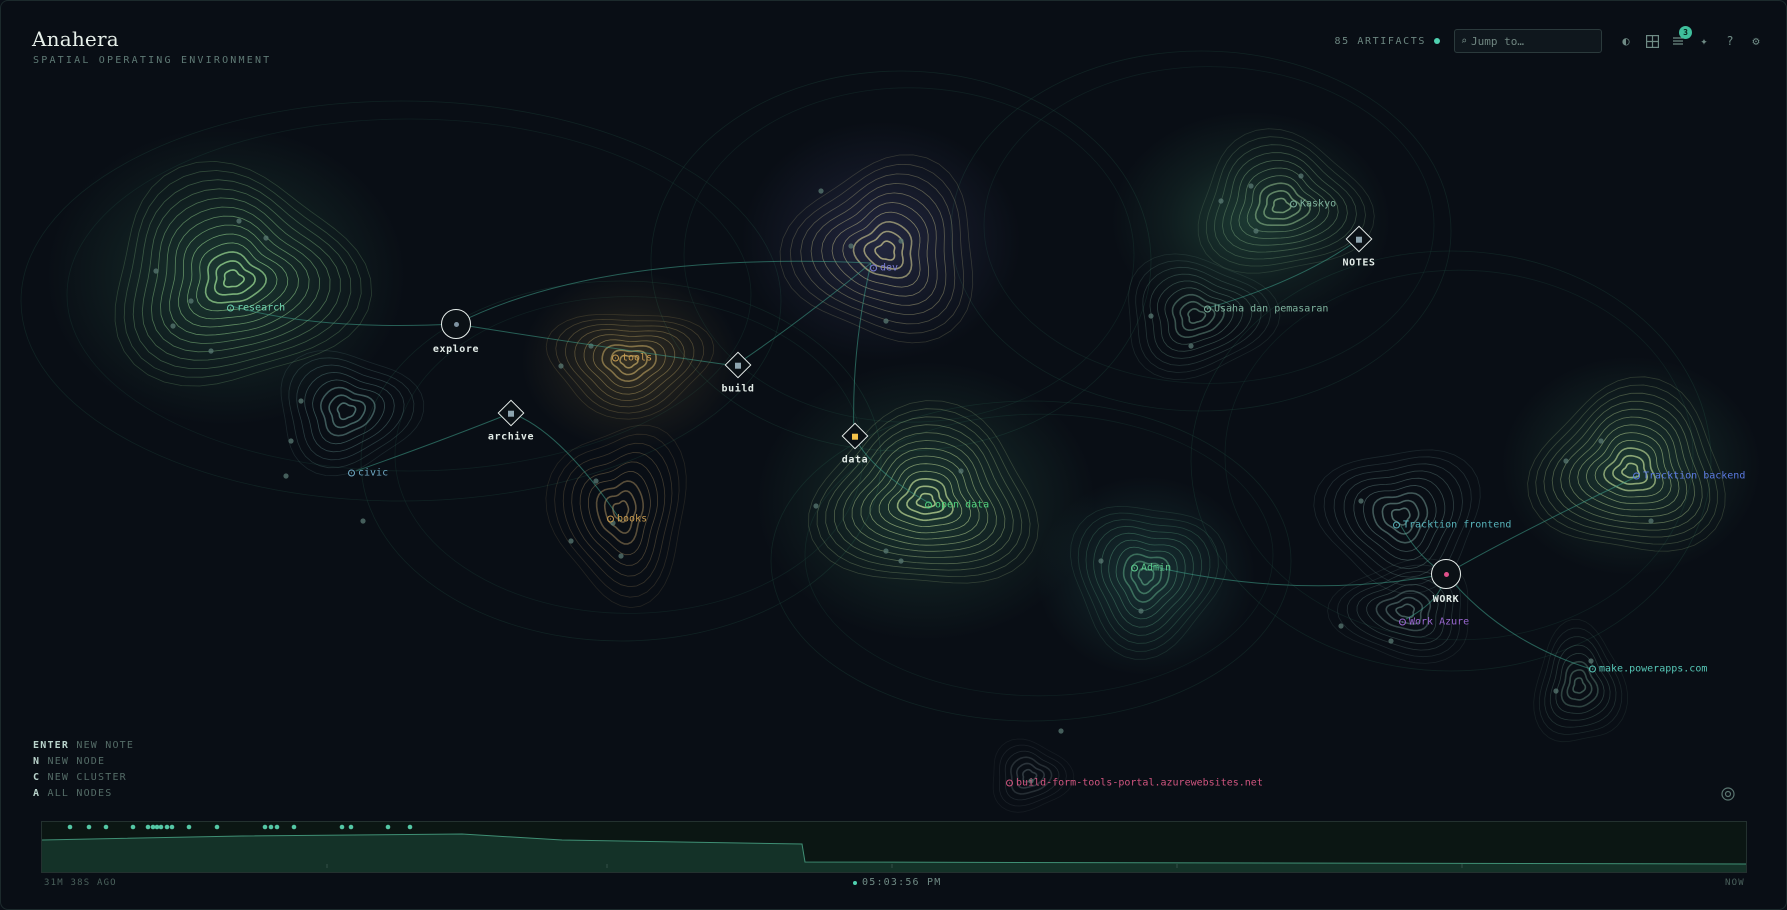 The image size is (1787, 910). I want to click on cluster-label-civic: civic, so click(368, 473).